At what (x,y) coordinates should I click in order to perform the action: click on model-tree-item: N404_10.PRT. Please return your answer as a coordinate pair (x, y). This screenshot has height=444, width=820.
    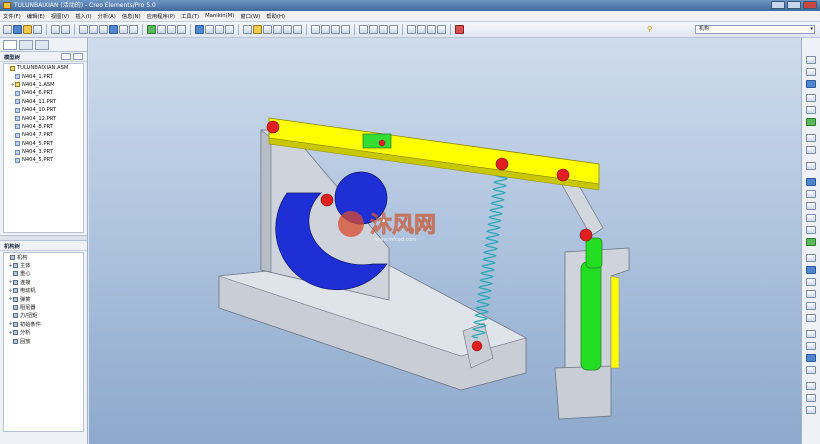
    Looking at the image, I should click on (43, 110).